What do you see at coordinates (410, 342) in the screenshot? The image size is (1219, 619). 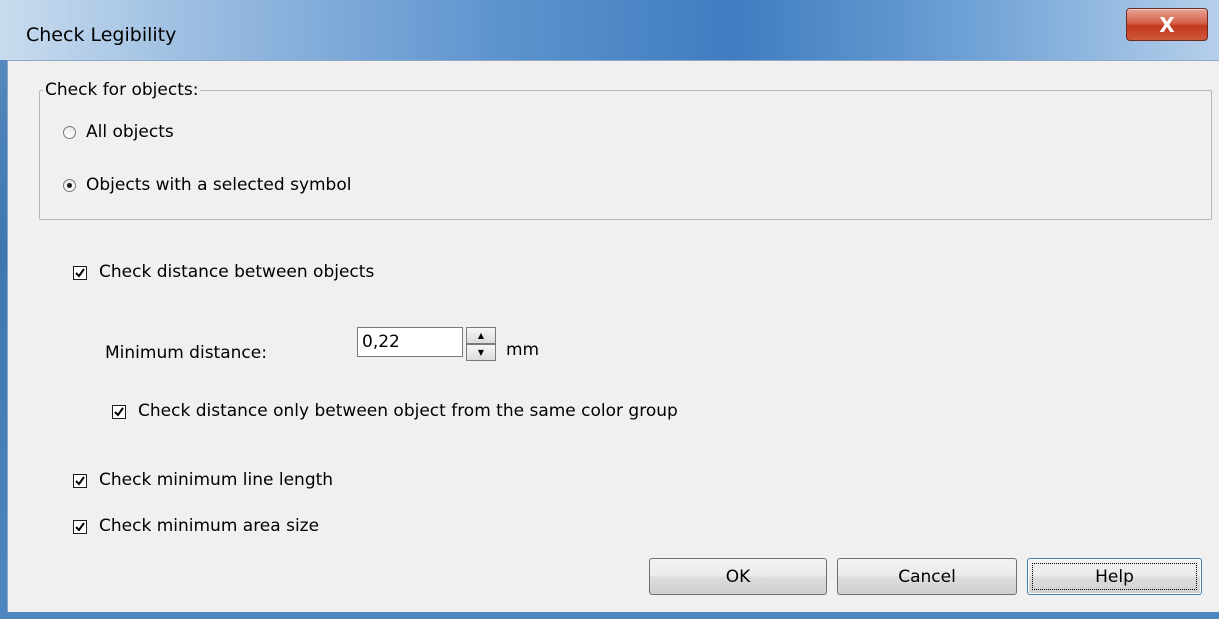 I see `min-distance-input` at bounding box center [410, 342].